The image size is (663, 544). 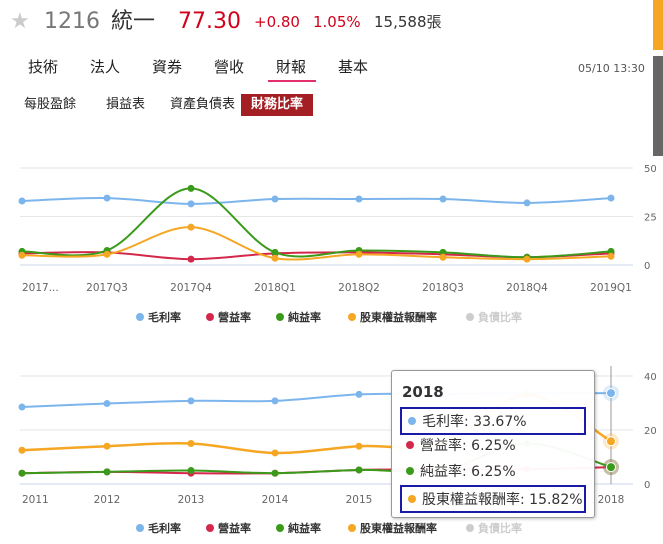 I want to click on tab-margin: 資券, so click(x=167, y=67).